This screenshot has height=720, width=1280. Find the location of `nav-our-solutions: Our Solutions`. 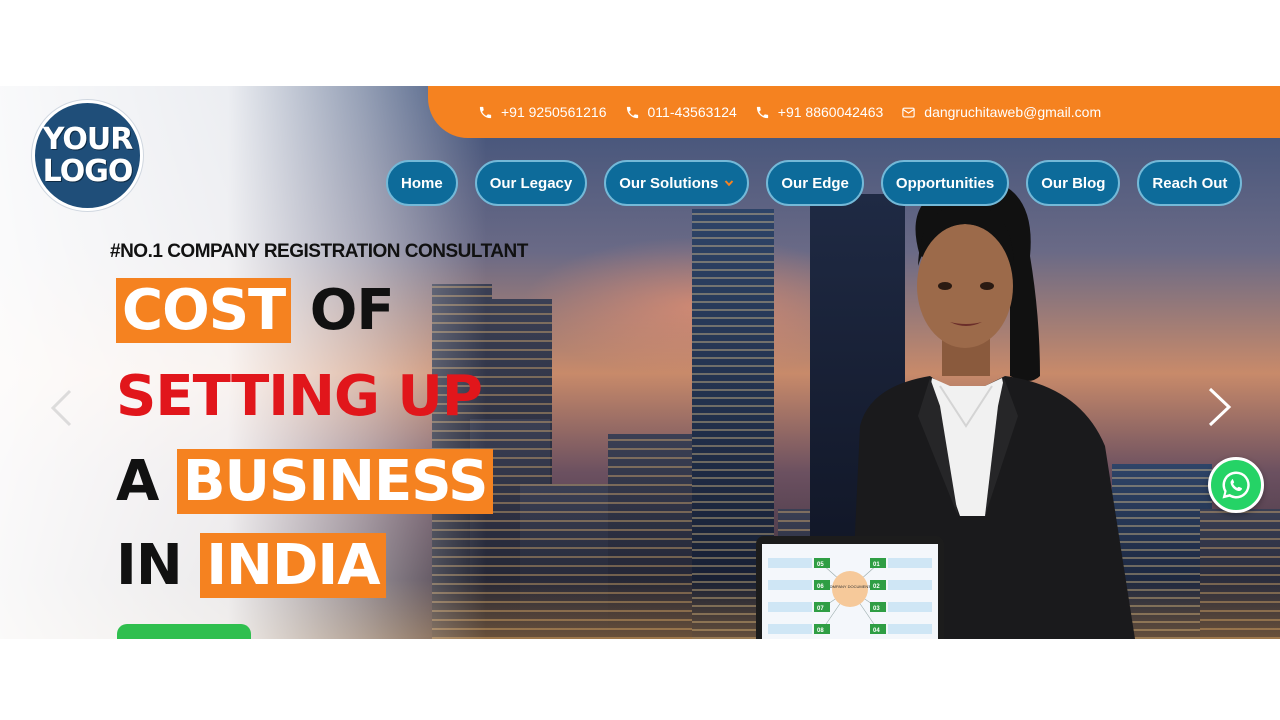

nav-our-solutions: Our Solutions is located at coordinates (677, 183).